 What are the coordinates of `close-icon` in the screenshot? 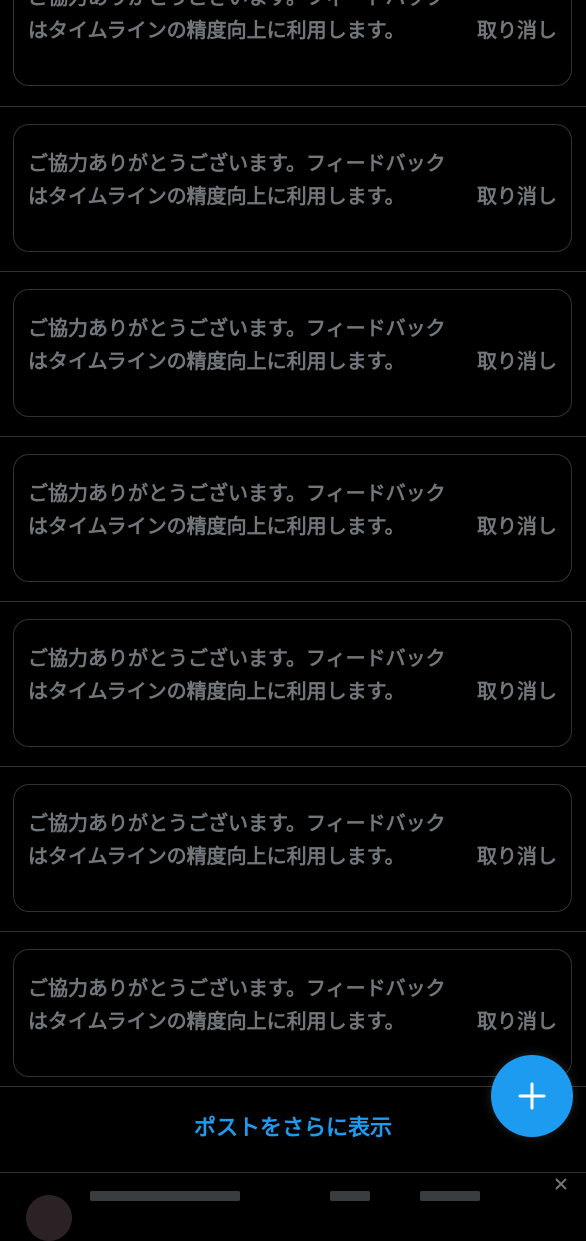 It's located at (561, 1184).